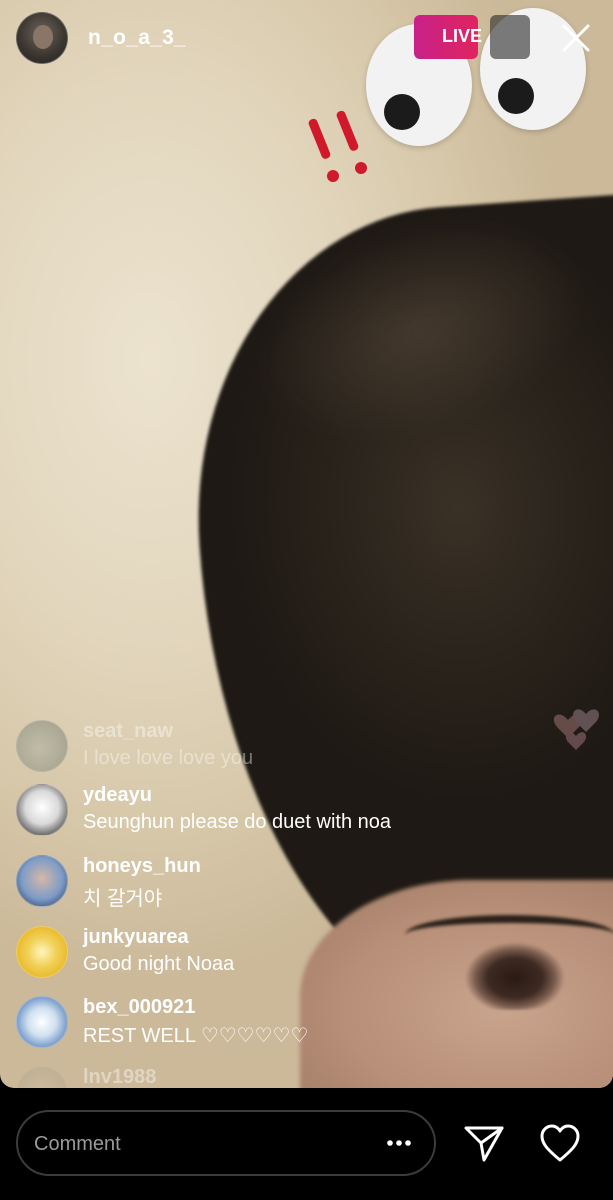 This screenshot has width=613, height=1200. What do you see at coordinates (137, 38) in the screenshot?
I see `host-username: n_o_a_3_` at bounding box center [137, 38].